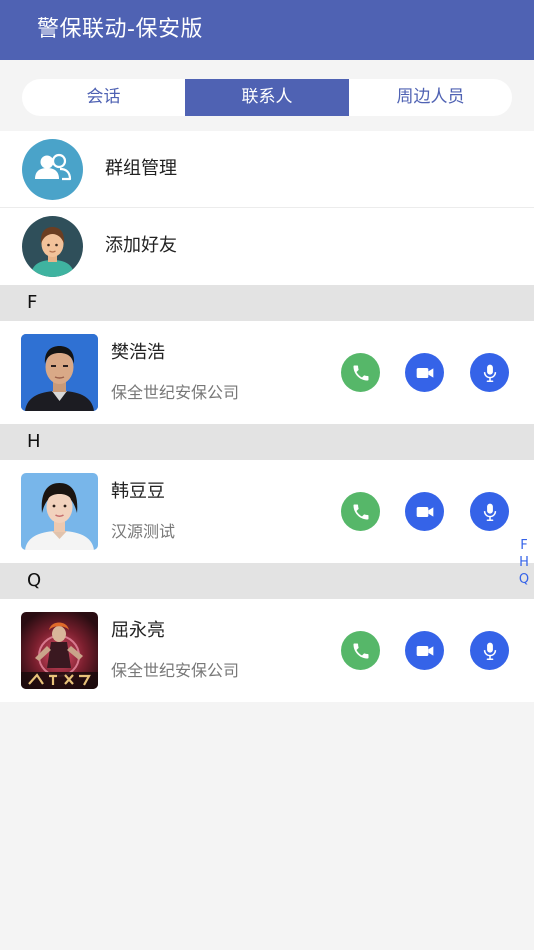 This screenshot has height=950, width=534. I want to click on contact-name: 韩豆豆, so click(138, 491).